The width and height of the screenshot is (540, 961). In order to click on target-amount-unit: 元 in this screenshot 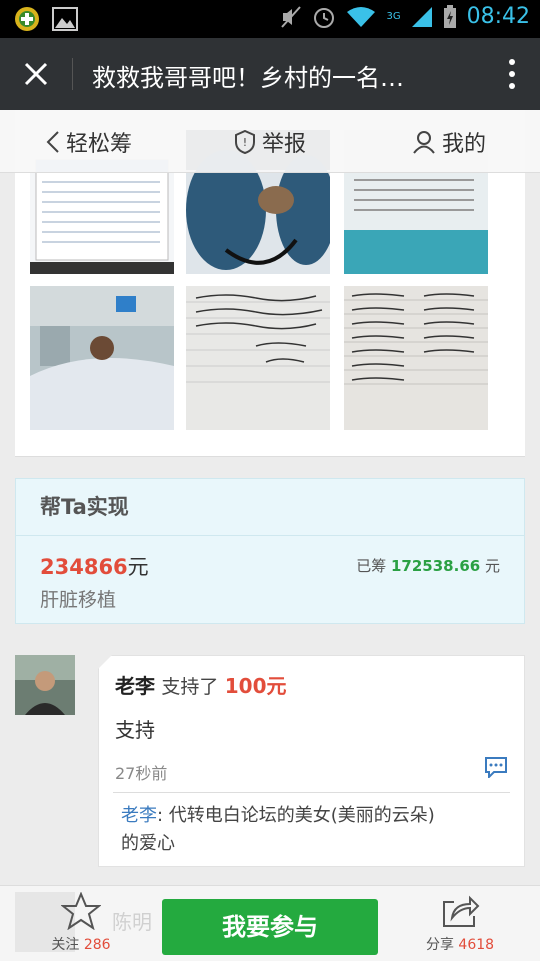, I will do `click(138, 567)`.